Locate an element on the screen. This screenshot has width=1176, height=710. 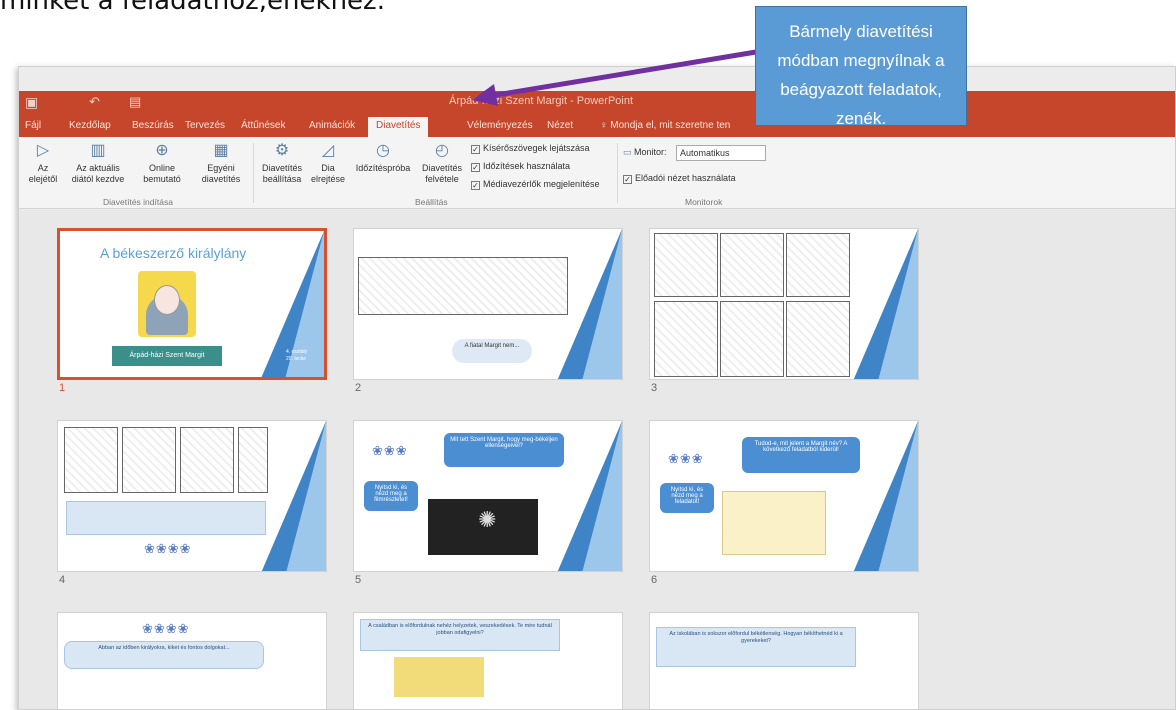
record-icon: ◴ is located at coordinates (442, 150).